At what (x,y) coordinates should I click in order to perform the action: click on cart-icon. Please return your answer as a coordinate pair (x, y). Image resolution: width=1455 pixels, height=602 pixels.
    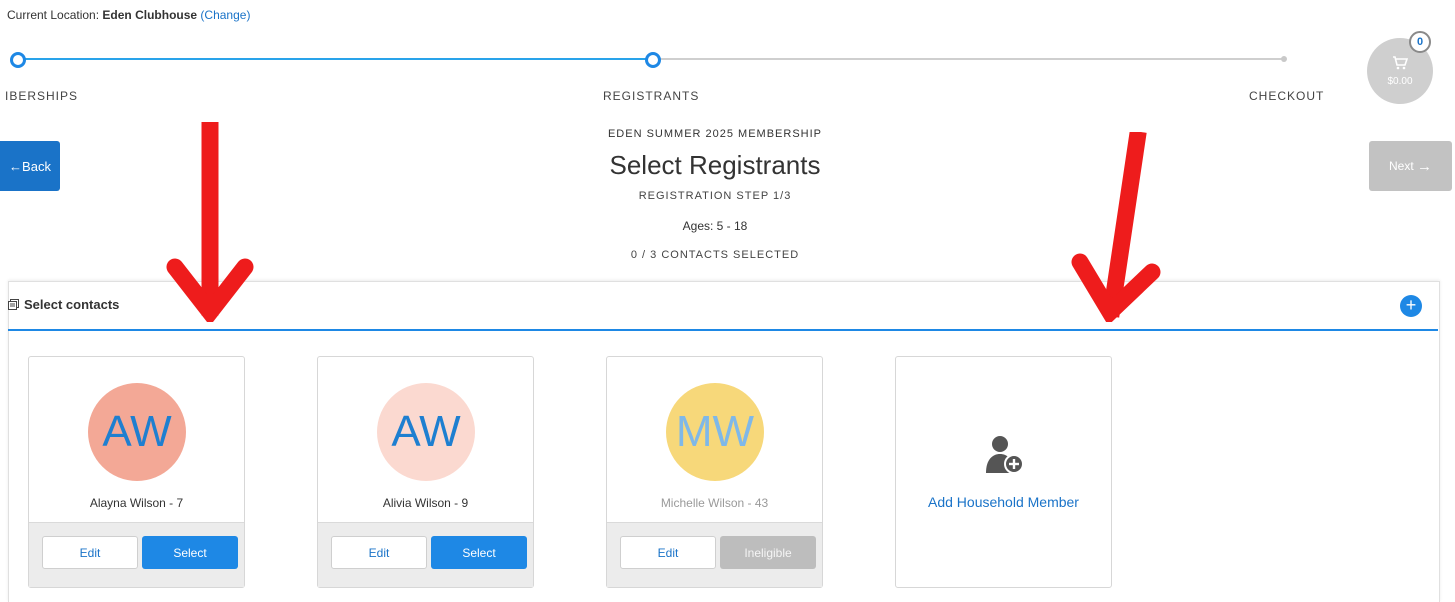
    Looking at the image, I should click on (1400, 63).